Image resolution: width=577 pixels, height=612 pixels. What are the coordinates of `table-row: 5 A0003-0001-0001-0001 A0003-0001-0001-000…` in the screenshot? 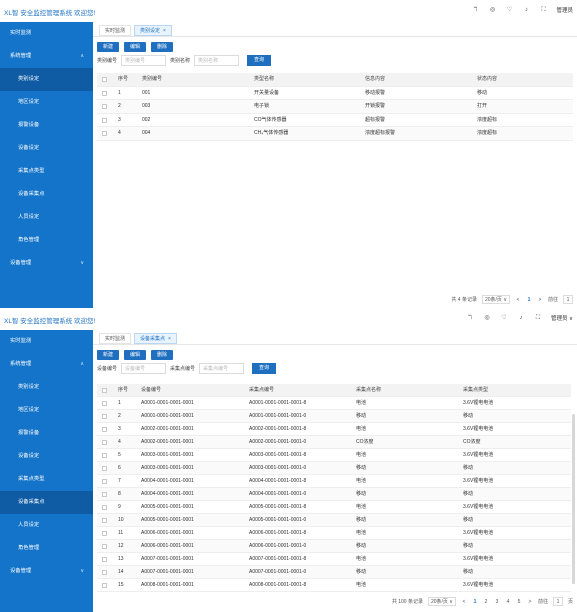 It's located at (334, 455).